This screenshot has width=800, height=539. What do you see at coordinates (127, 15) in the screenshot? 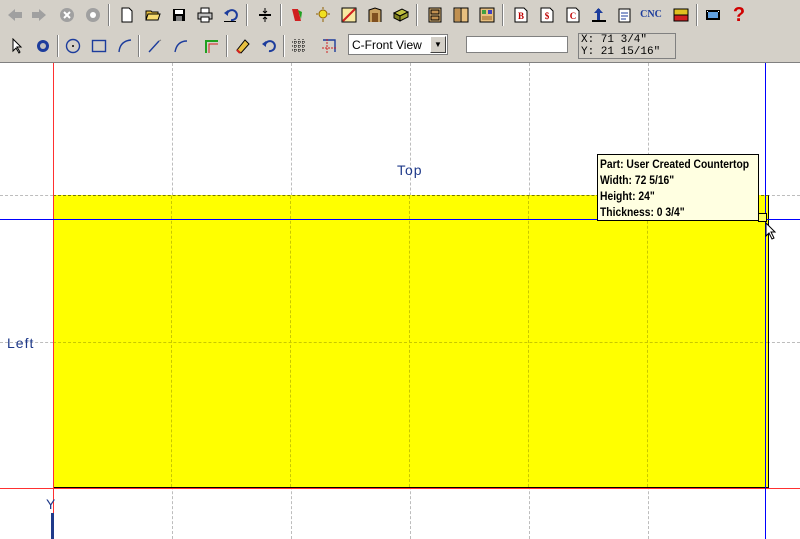
I see `new-file-icon` at bounding box center [127, 15].